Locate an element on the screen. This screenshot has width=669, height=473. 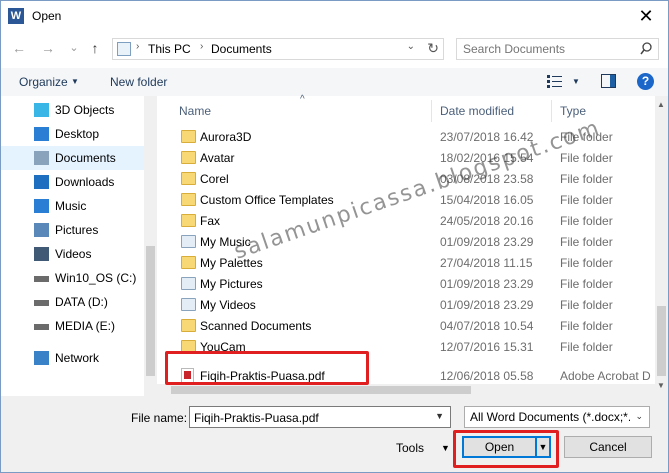
sidebar-item: Music is located at coordinates (72, 206).